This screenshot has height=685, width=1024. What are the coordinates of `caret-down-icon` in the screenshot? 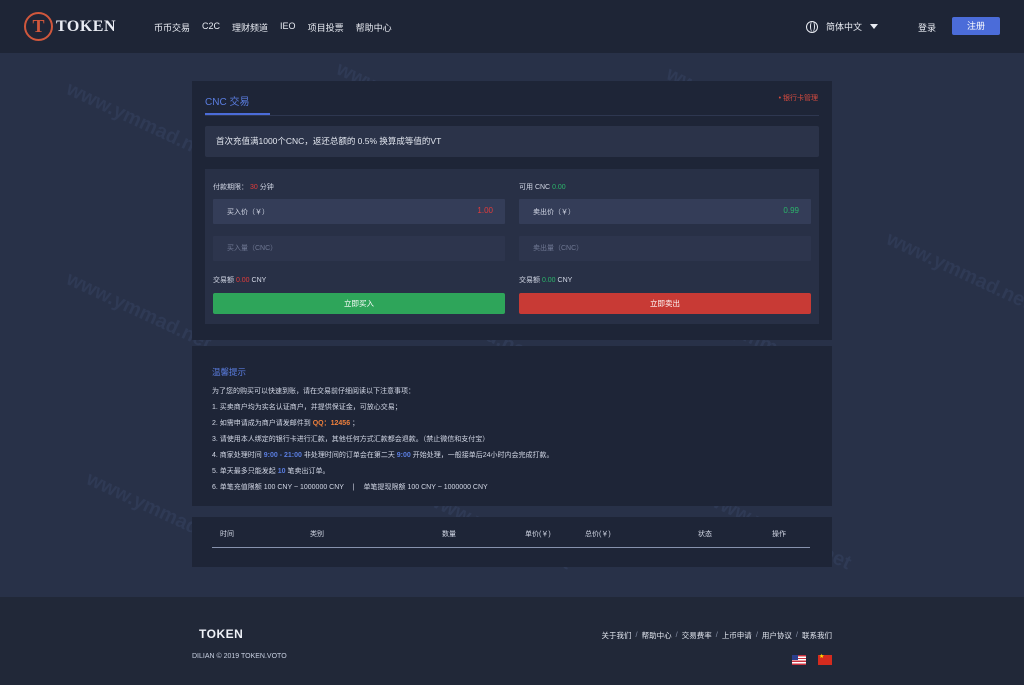 It's located at (874, 26).